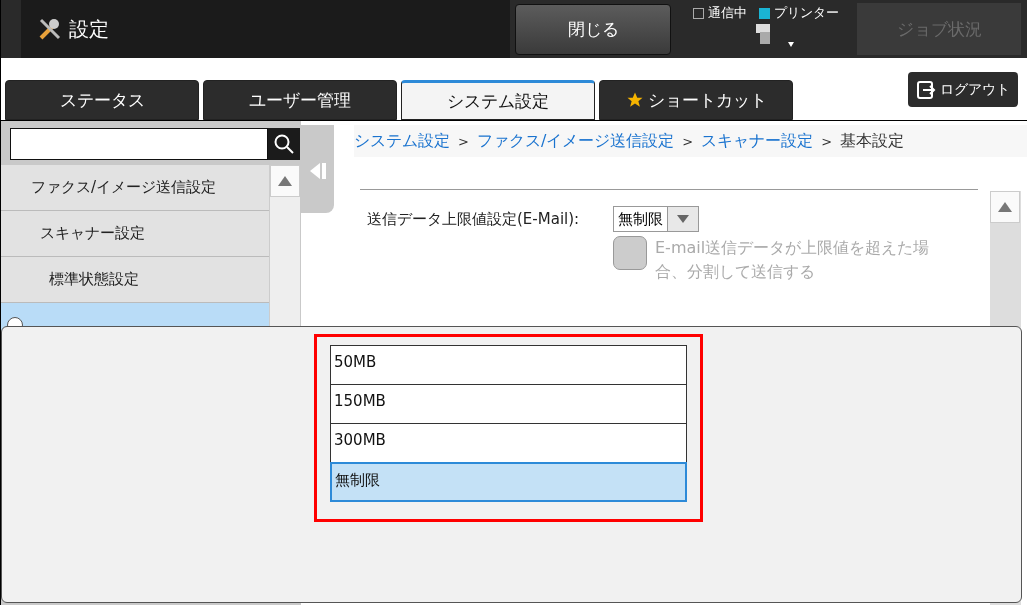  I want to click on window-title: 設定, so click(89, 29).